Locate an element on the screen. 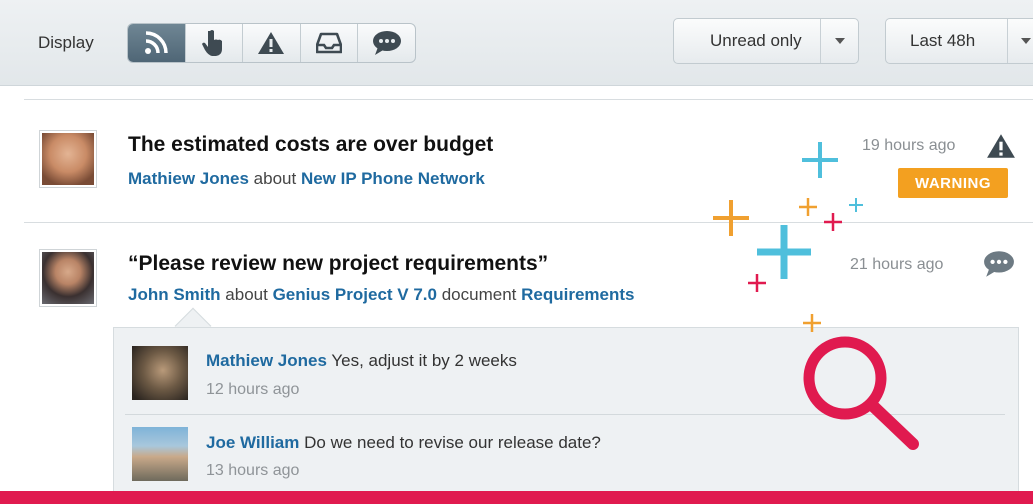  read-filter-arrow is located at coordinates (839, 41).